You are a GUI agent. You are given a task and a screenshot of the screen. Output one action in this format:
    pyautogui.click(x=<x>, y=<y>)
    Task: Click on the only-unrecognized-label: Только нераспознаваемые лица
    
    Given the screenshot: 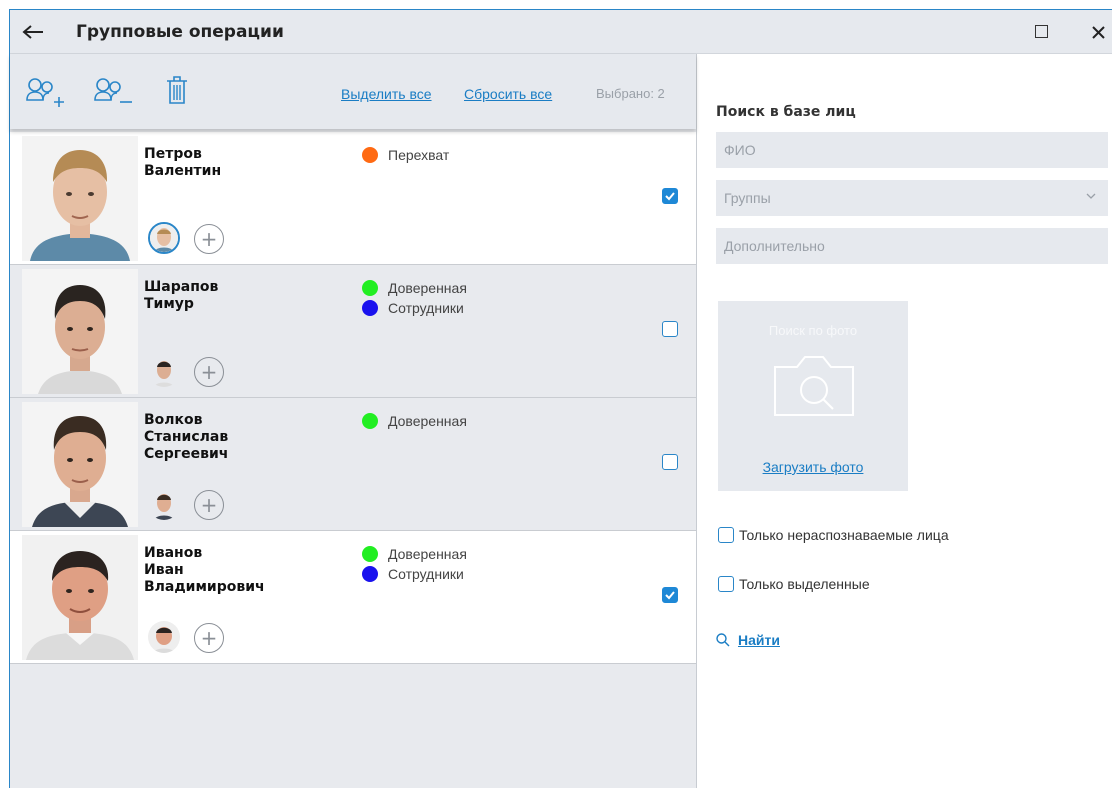 What is the action you would take?
    pyautogui.click(x=844, y=535)
    